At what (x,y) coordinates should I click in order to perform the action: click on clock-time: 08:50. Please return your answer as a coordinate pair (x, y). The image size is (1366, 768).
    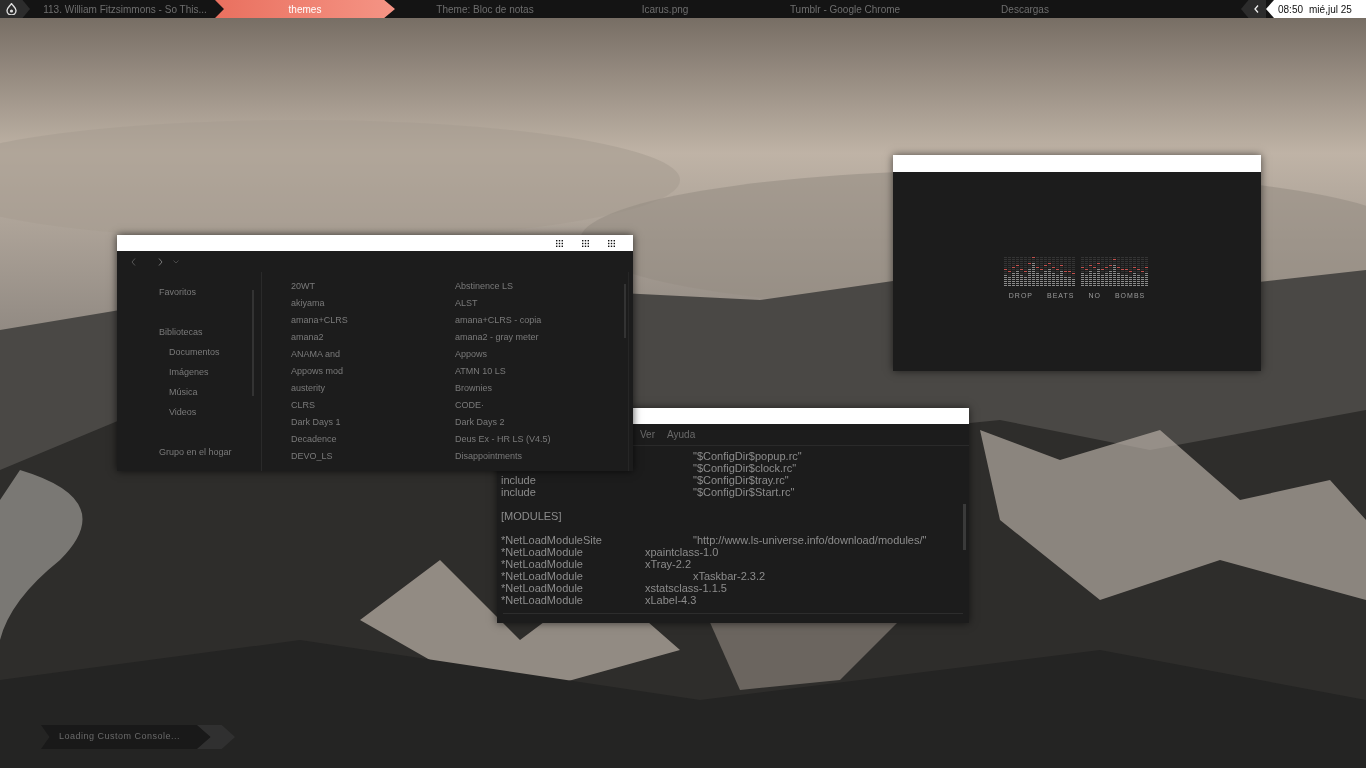
    Looking at the image, I should click on (1291, 9).